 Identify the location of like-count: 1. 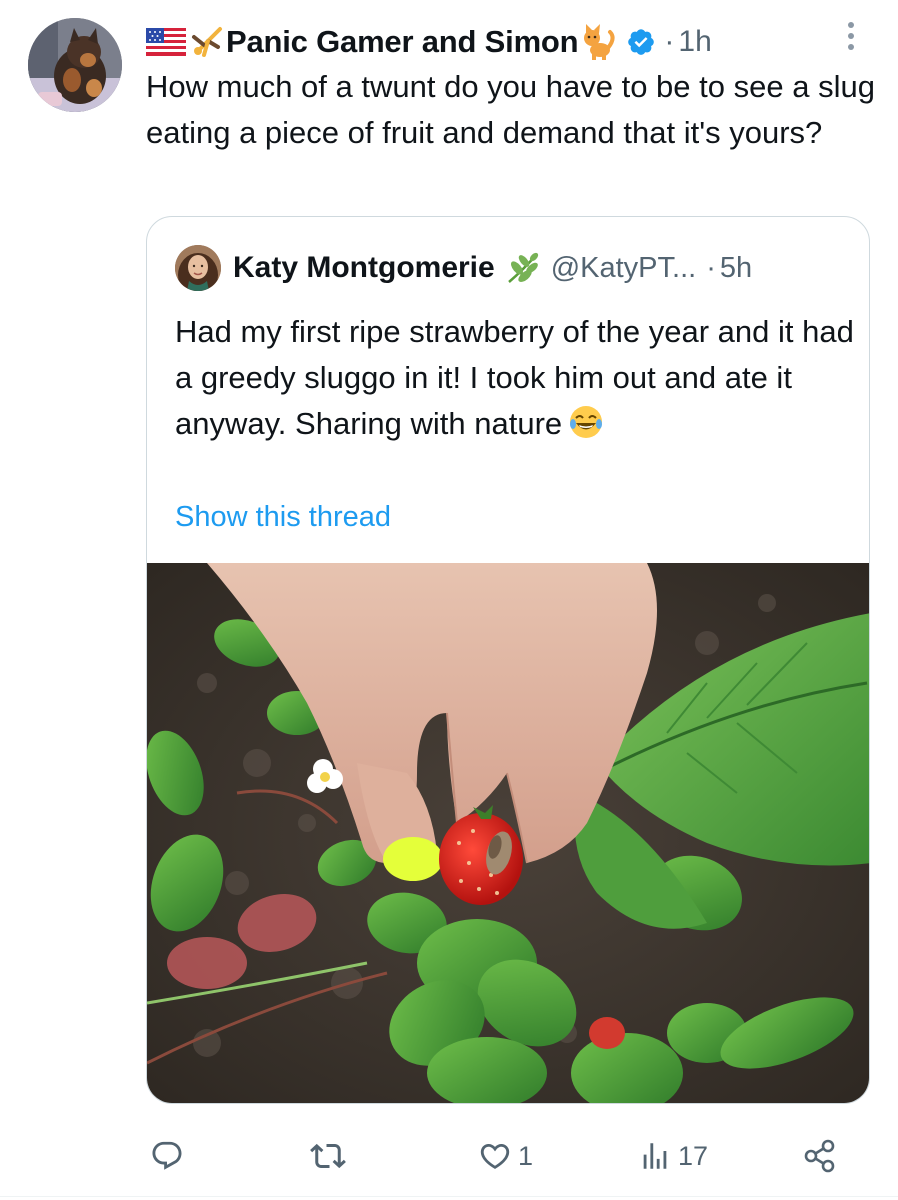
(526, 1155).